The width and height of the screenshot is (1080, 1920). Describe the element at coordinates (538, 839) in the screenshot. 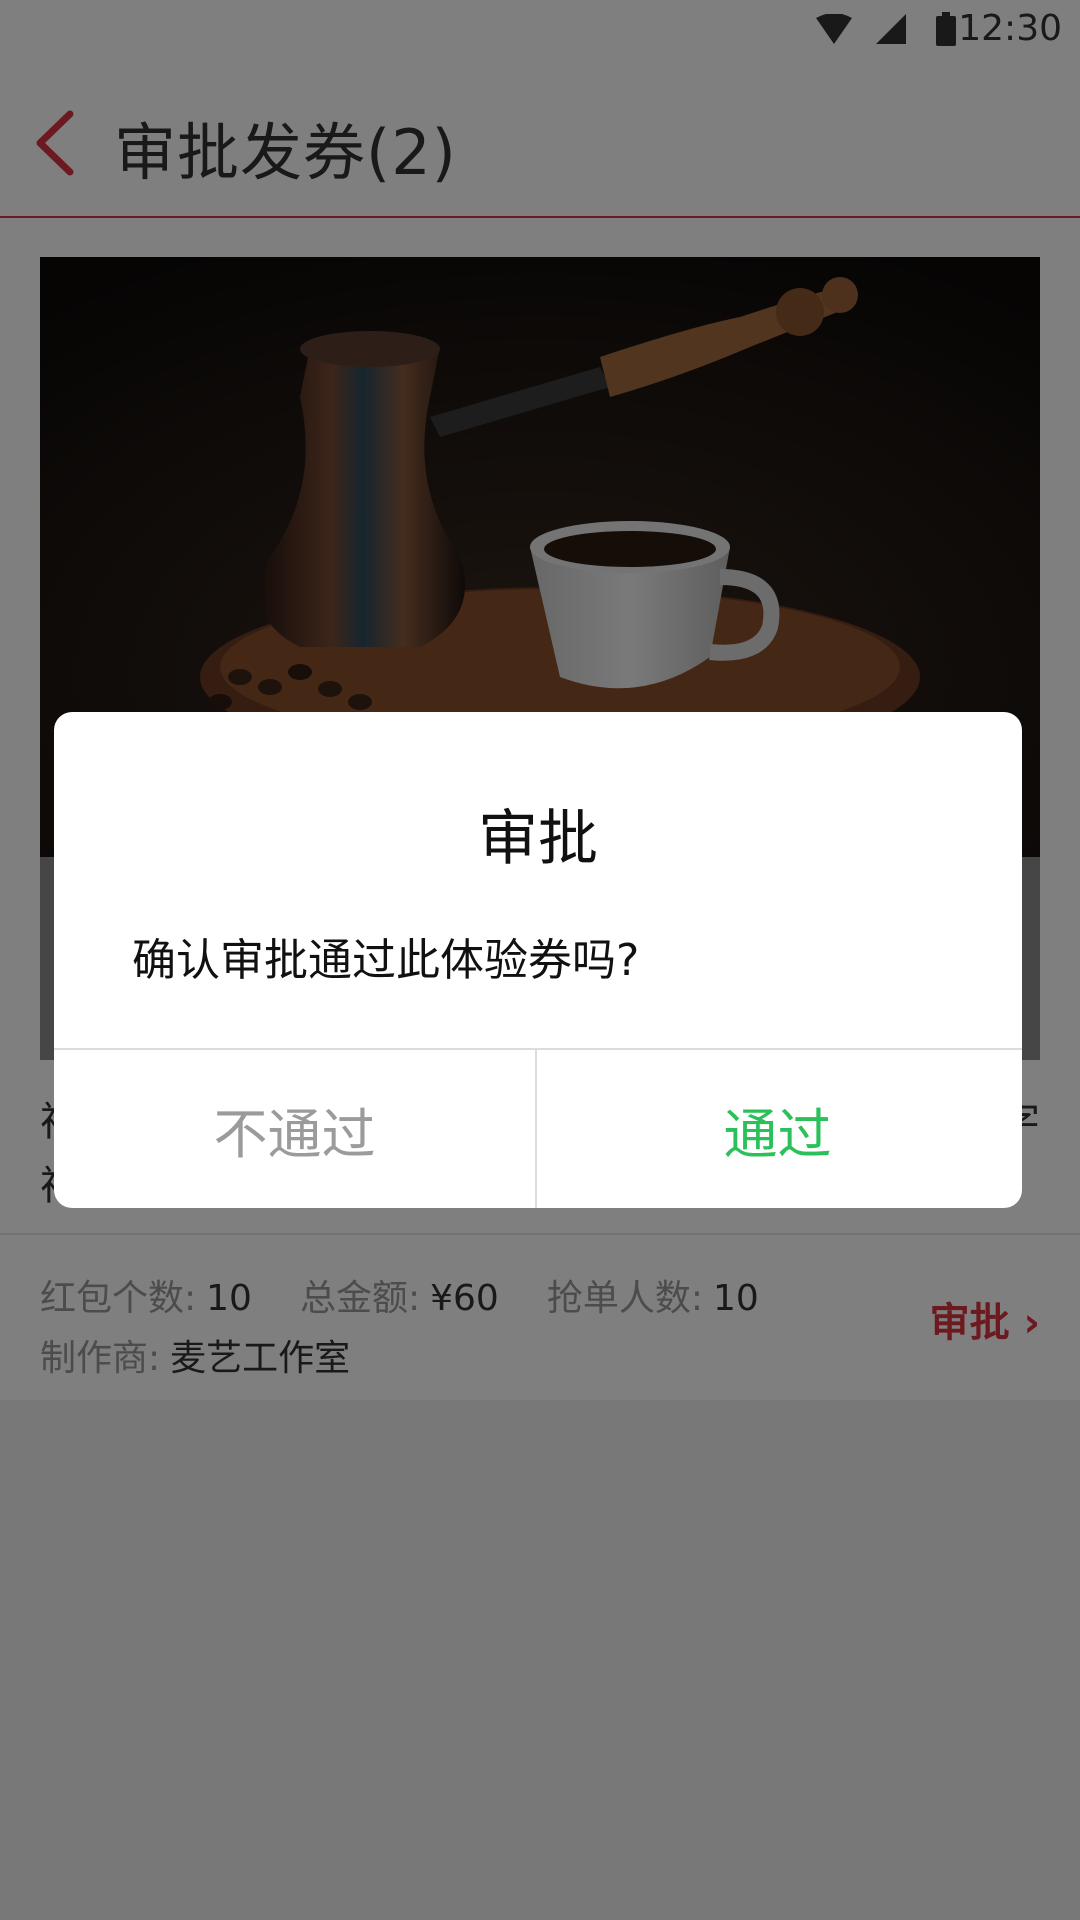

I see `dialog-title: 审批` at that location.